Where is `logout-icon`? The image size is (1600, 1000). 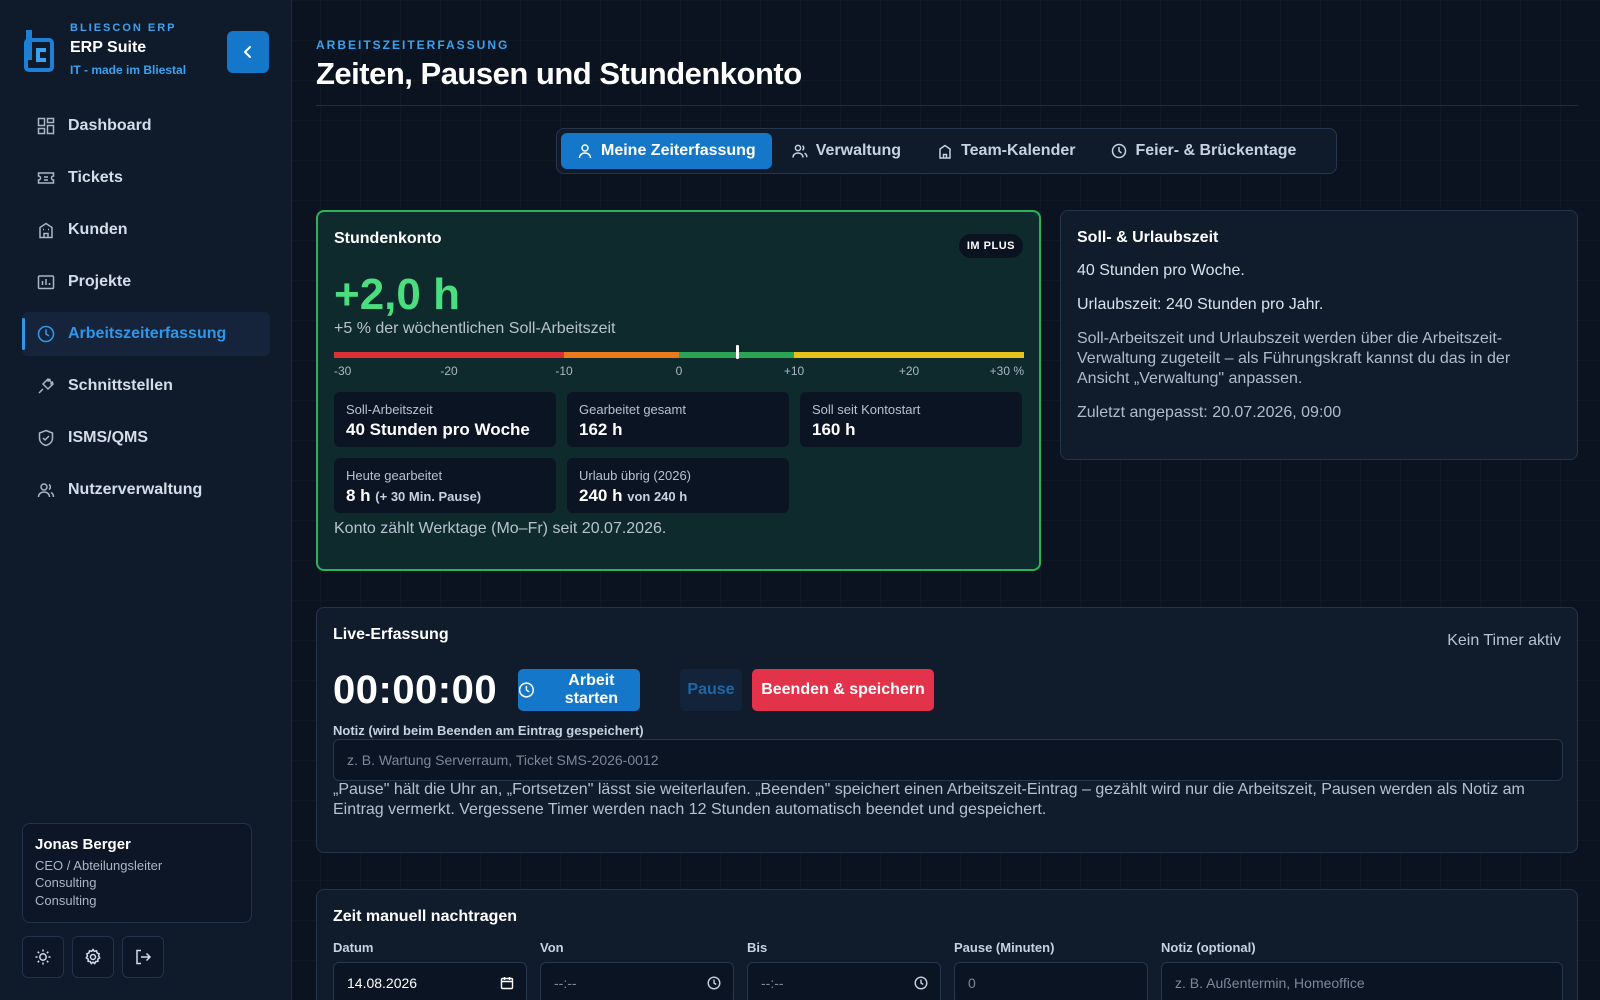 logout-icon is located at coordinates (144, 957).